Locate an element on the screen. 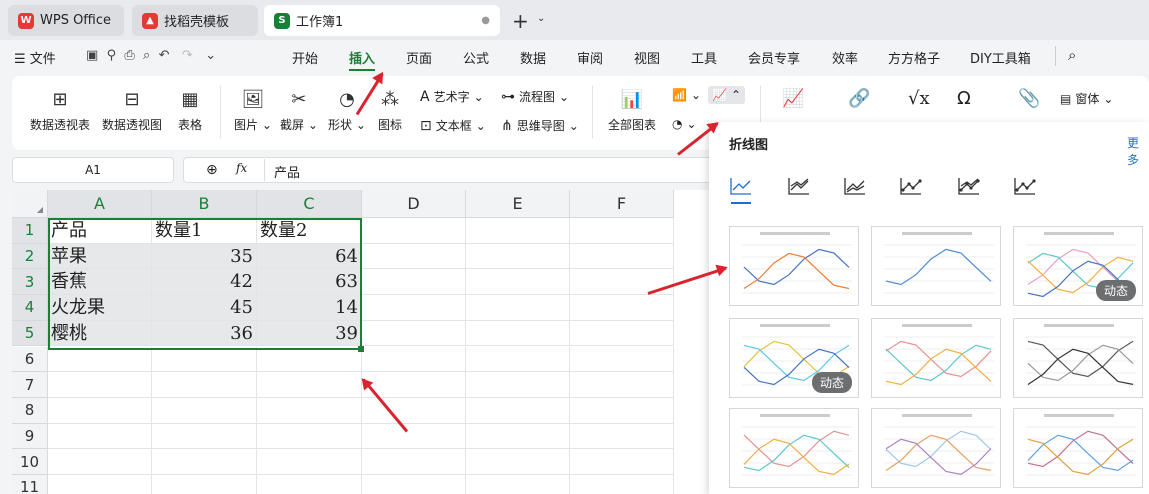 Image resolution: width=1149 pixels, height=494 pixels. more-chevron-icon: ⌄ is located at coordinates (210, 55).